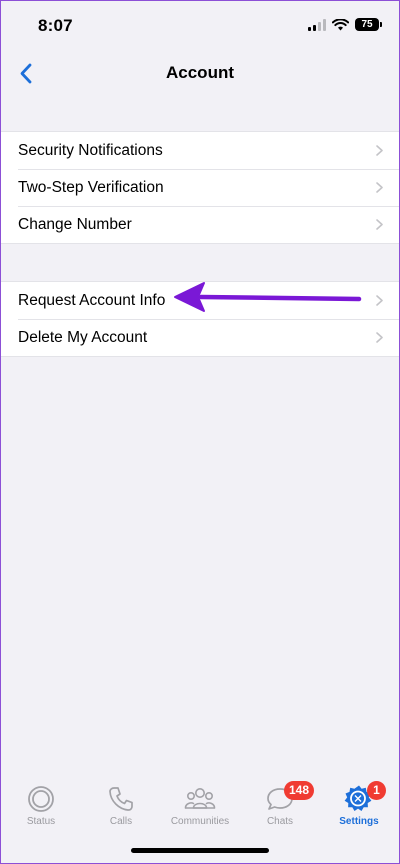 This screenshot has width=400, height=864. I want to click on request-account-info-row: Request Account Info, so click(200, 300).